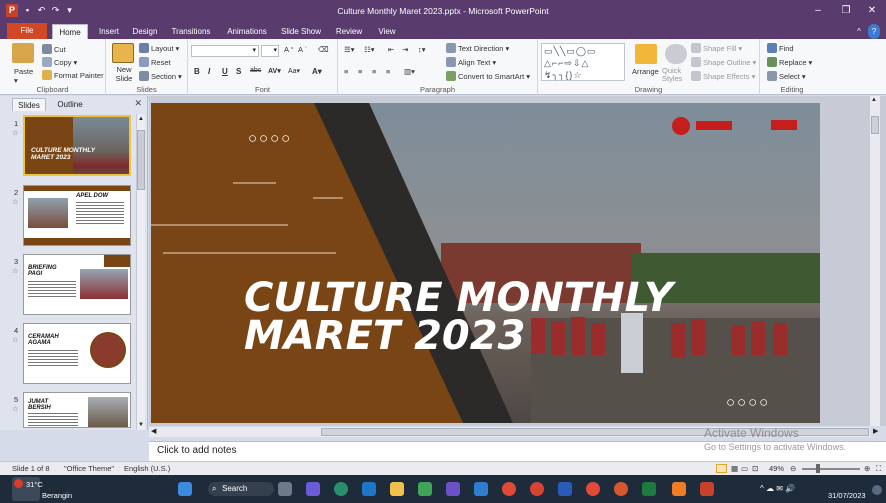  I want to click on replace-button: Replace ▾, so click(789, 62).